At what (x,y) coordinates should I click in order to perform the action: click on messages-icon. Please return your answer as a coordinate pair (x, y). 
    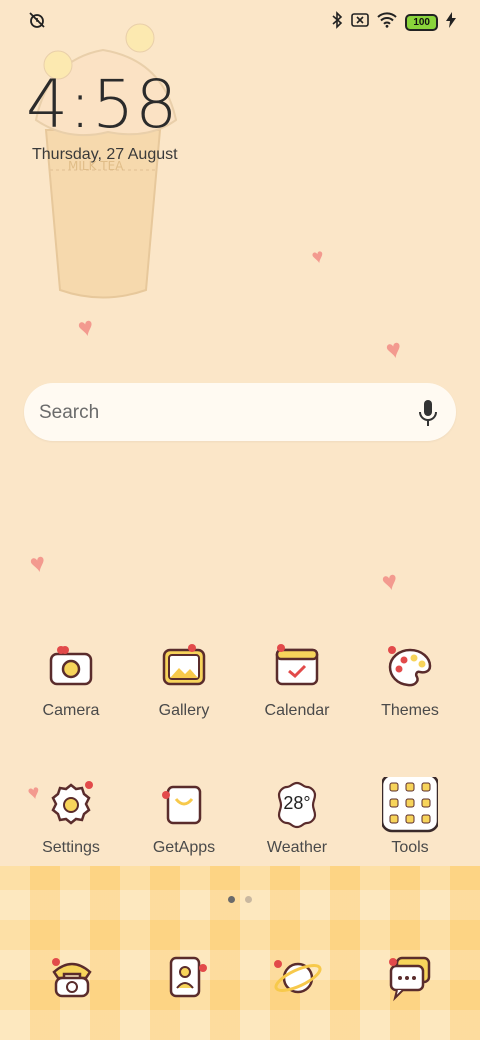
    Looking at the image, I should click on (411, 978).